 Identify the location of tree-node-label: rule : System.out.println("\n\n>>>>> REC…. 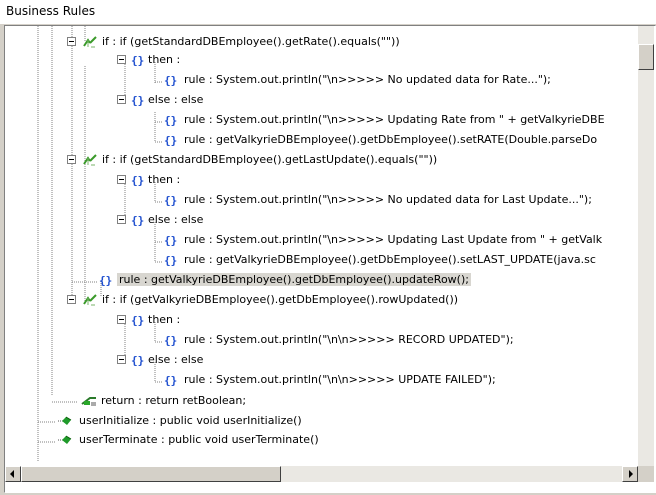
(349, 339).